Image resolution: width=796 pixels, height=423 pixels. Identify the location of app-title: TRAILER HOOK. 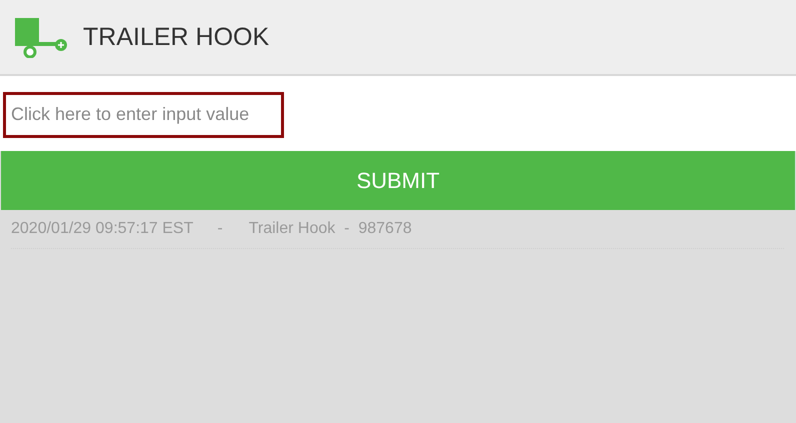
(176, 37).